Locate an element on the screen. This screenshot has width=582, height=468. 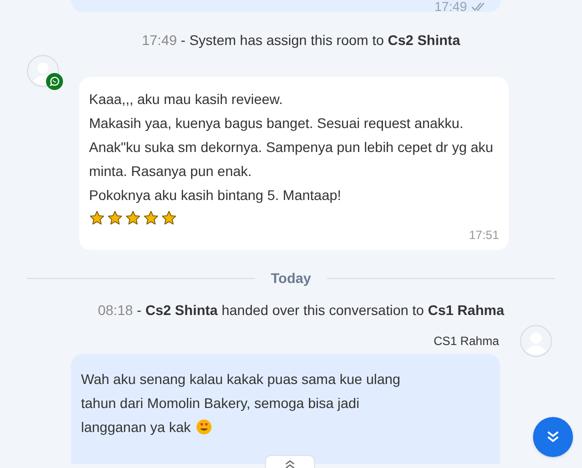
heart-eyes-emoji-icon is located at coordinates (204, 427).